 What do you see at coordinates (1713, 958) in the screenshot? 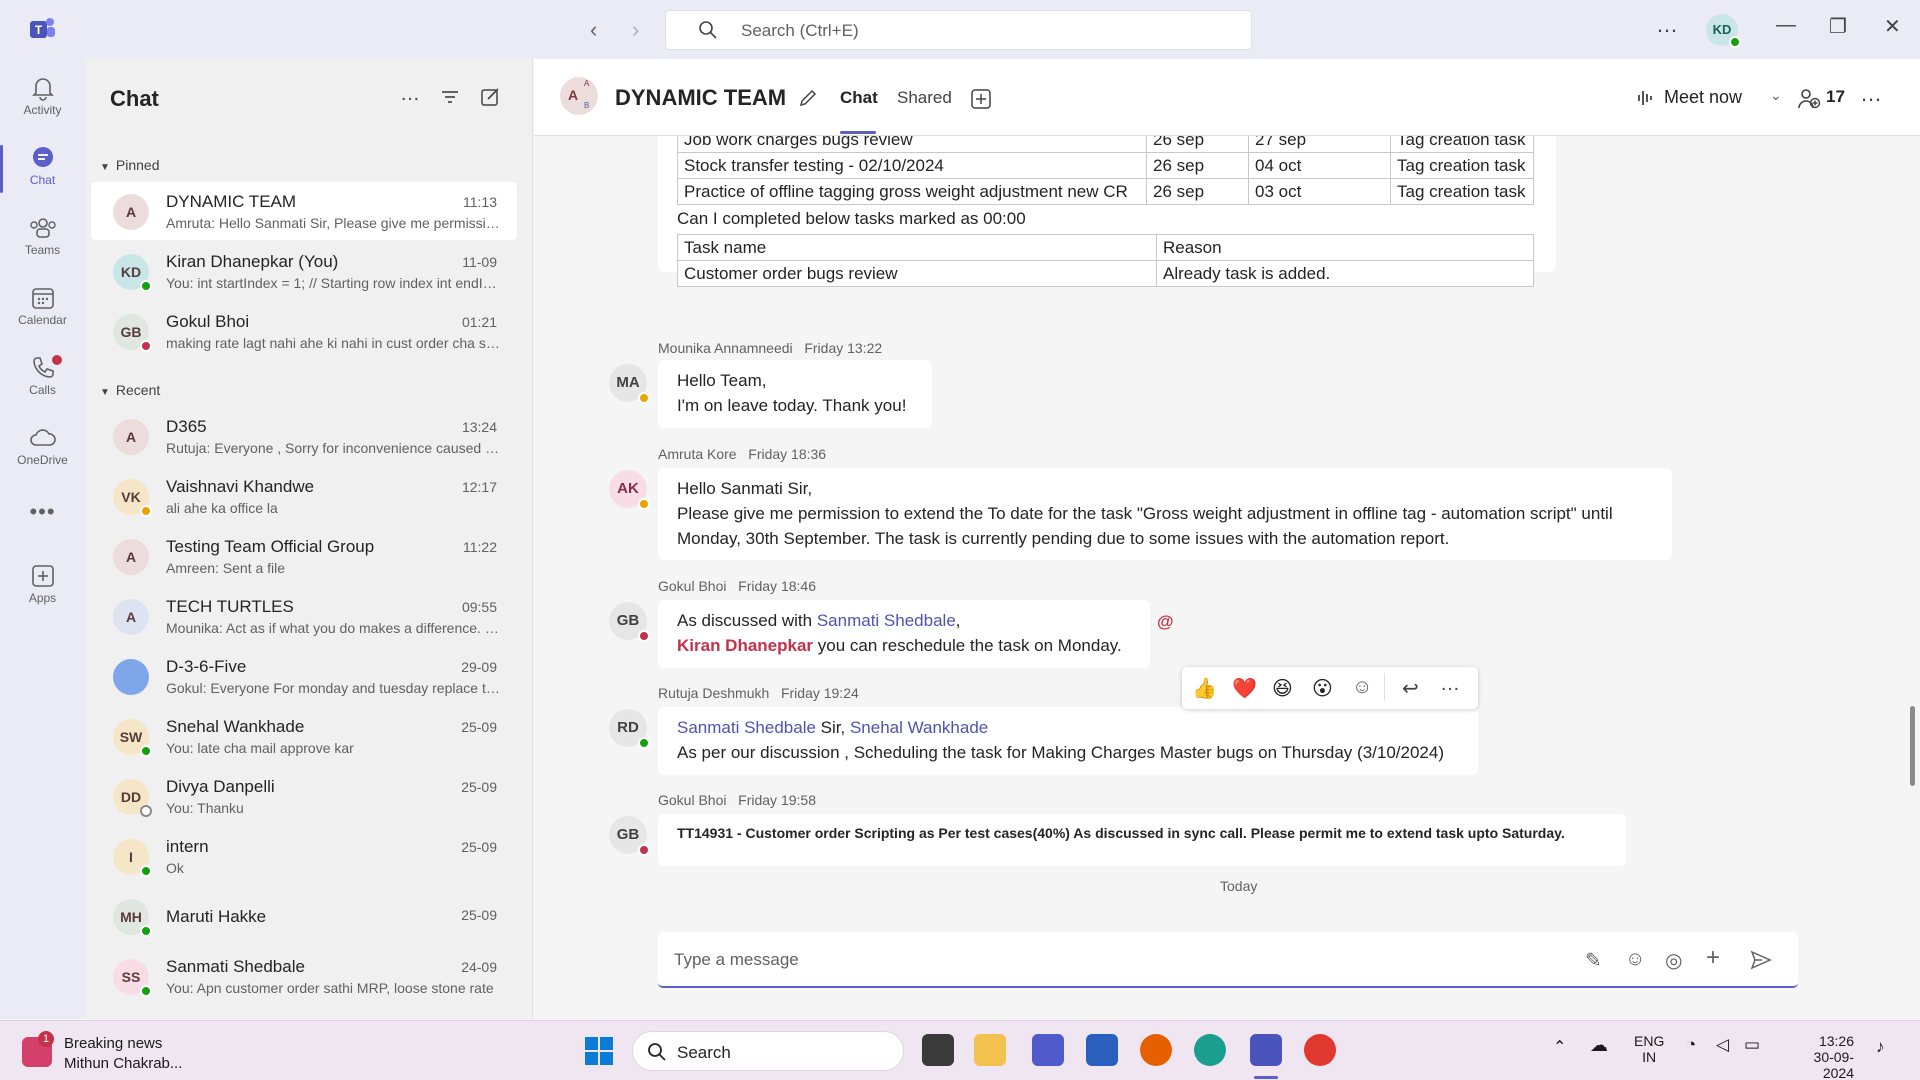
I see `attach-plus-icon: +` at bounding box center [1713, 958].